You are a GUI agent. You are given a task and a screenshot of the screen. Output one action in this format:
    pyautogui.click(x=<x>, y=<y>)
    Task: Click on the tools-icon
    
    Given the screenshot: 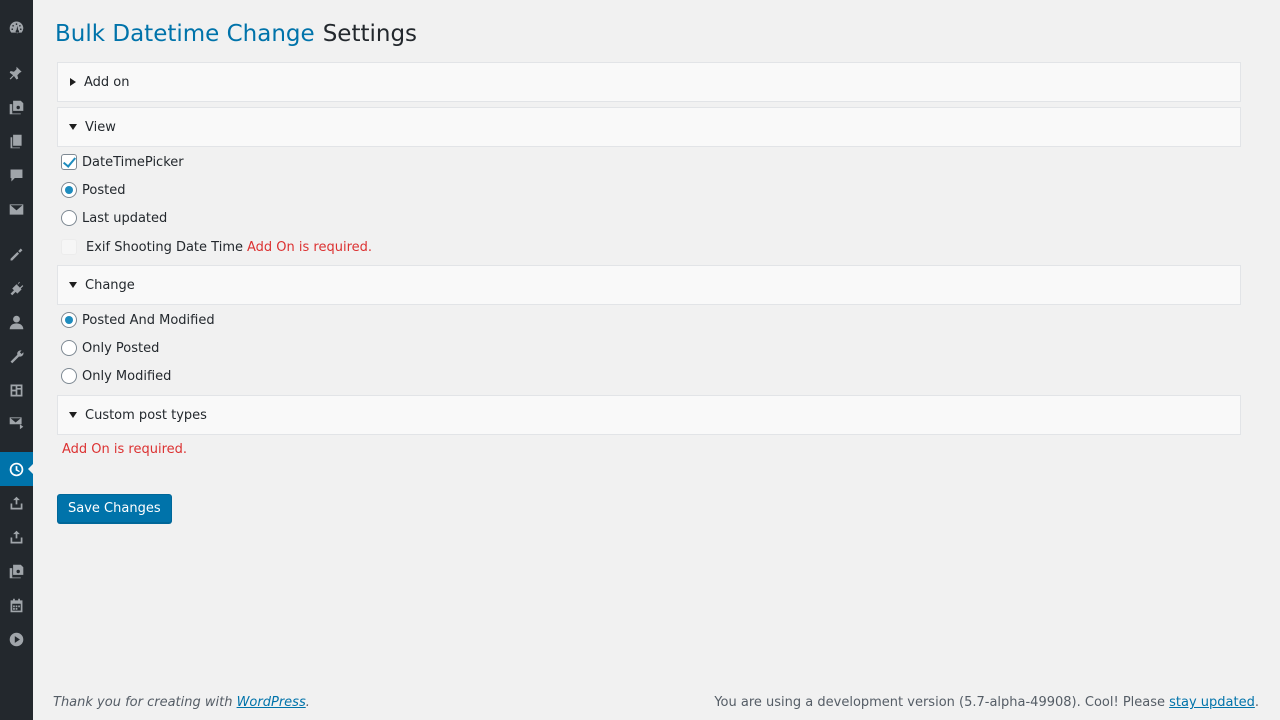 What is the action you would take?
    pyautogui.click(x=16, y=356)
    